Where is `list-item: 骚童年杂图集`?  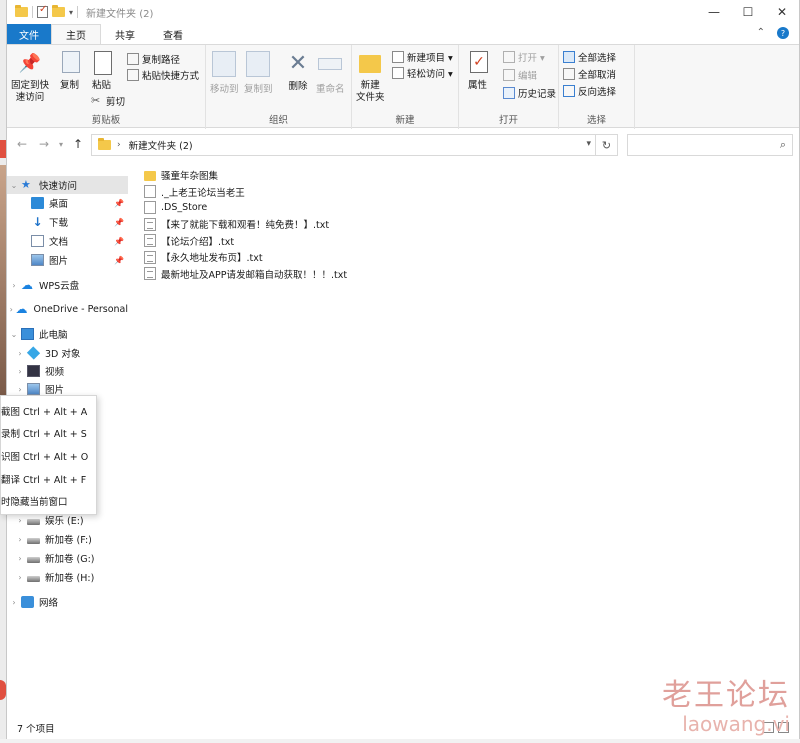
list-item: 骚童年杂图集 is located at coordinates (344, 175).